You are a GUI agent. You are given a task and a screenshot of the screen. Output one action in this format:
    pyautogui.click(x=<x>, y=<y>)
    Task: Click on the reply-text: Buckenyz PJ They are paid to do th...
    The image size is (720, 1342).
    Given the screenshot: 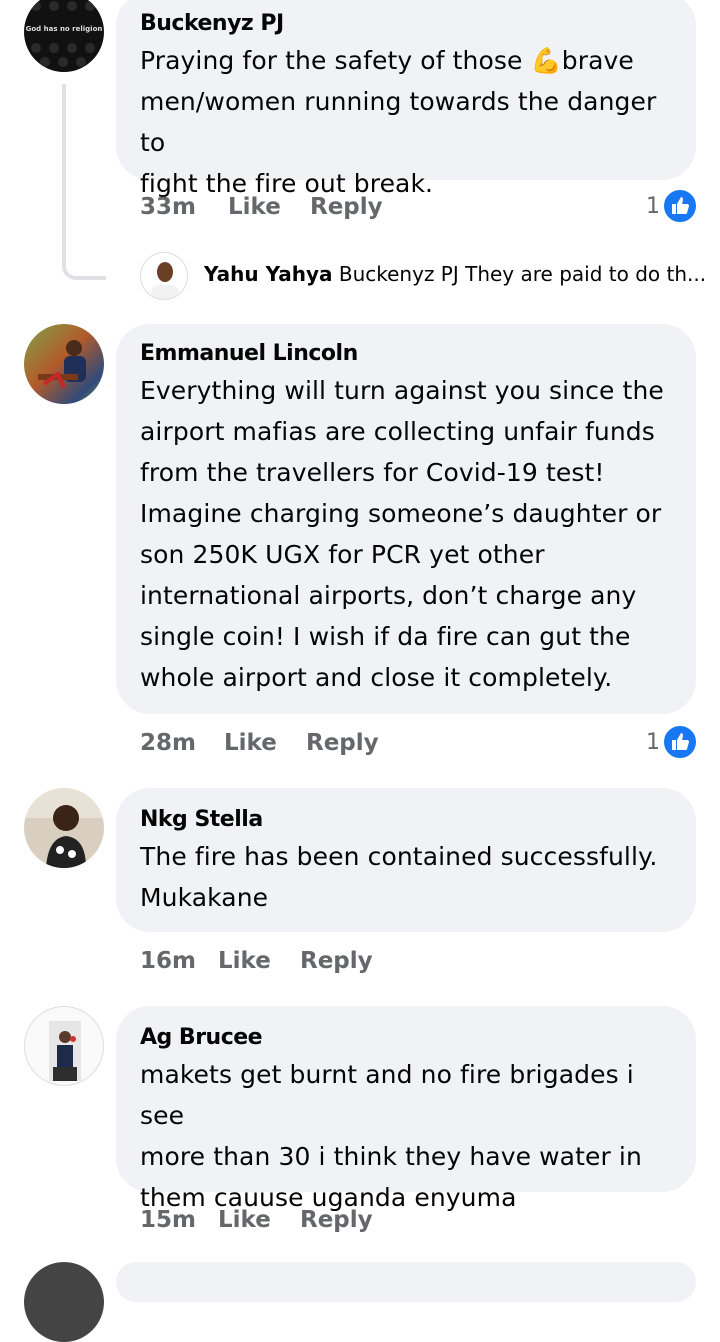 What is the action you would take?
    pyautogui.click(x=521, y=274)
    